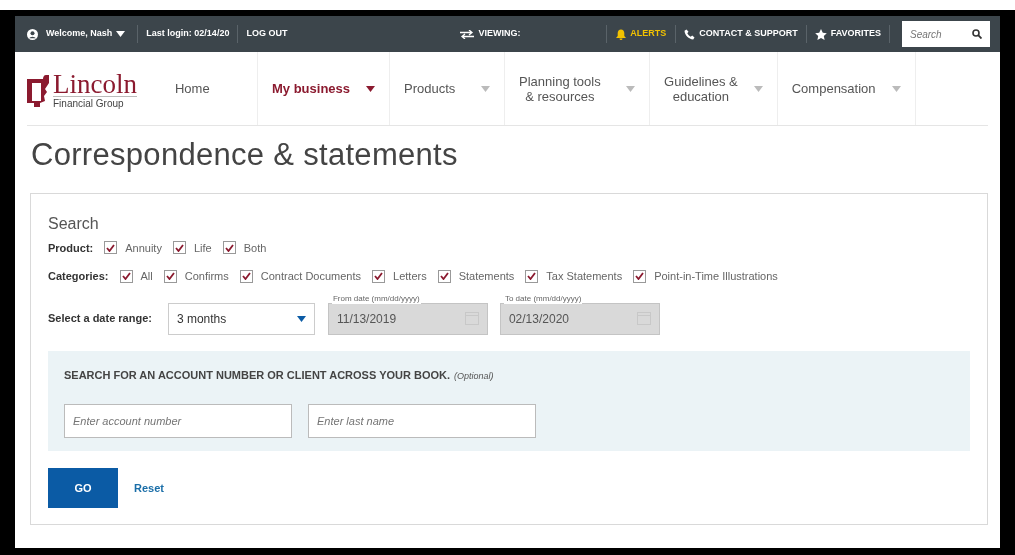 The height and width of the screenshot is (555, 1015). I want to click on filter-label: Categories:, so click(78, 276).